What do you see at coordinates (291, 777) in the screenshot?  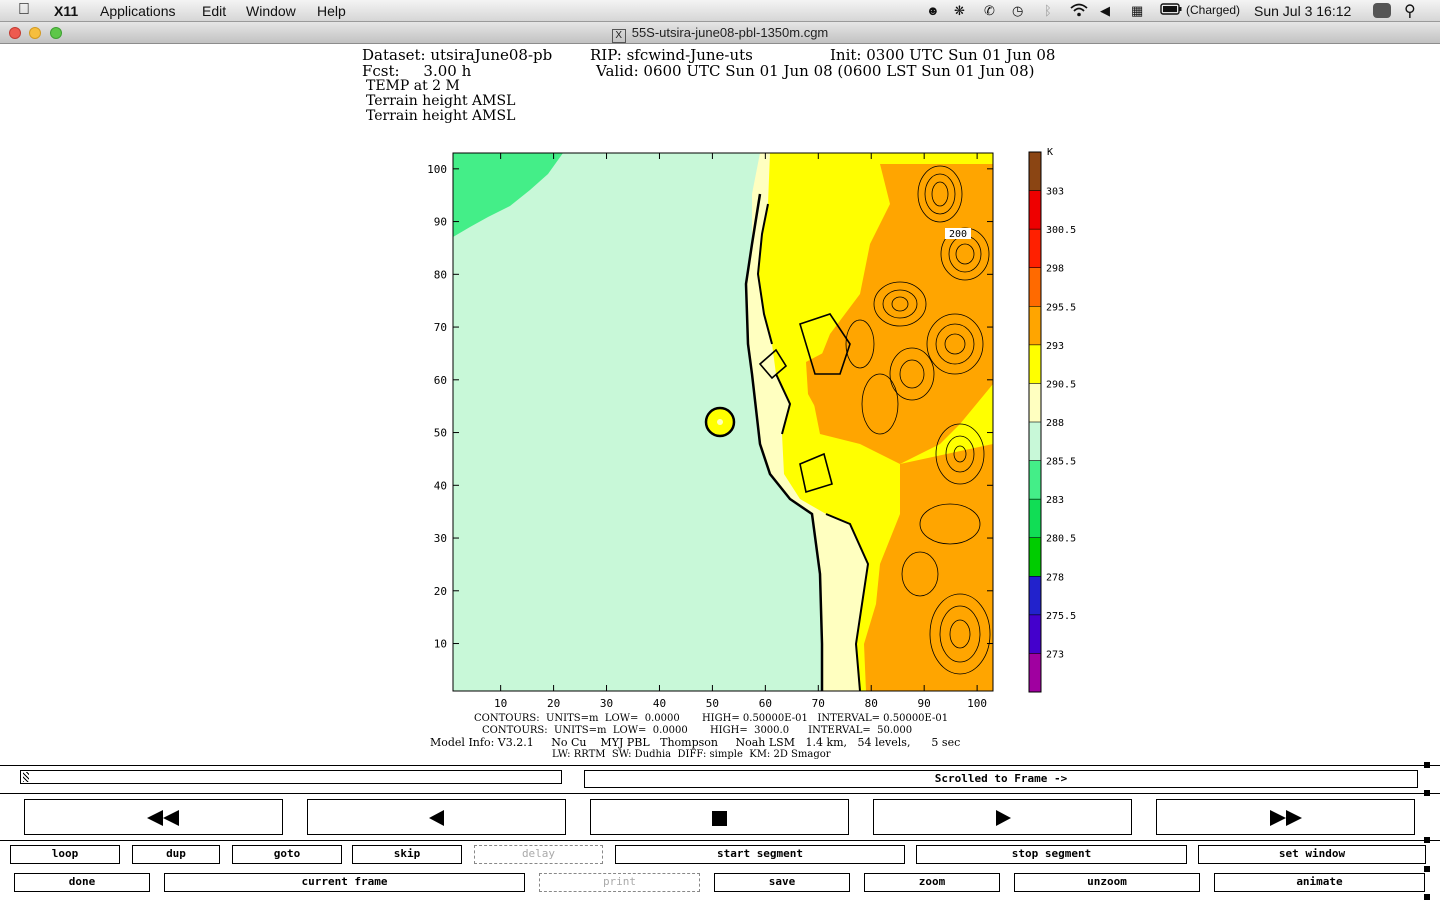 I see `frame-scrollbar` at bounding box center [291, 777].